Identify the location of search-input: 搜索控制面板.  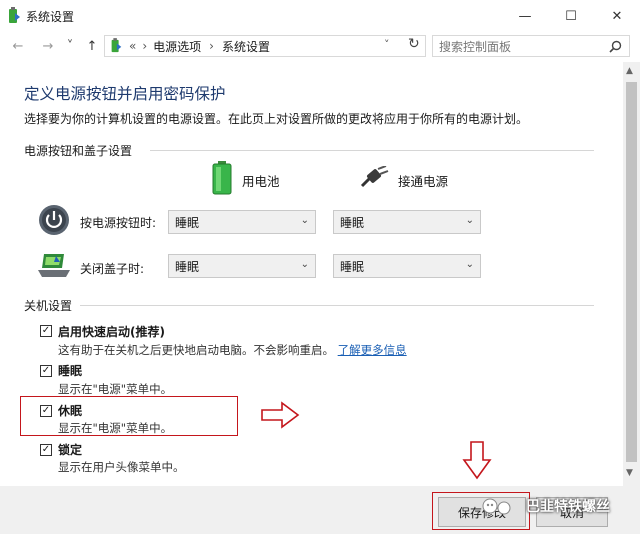
(531, 46).